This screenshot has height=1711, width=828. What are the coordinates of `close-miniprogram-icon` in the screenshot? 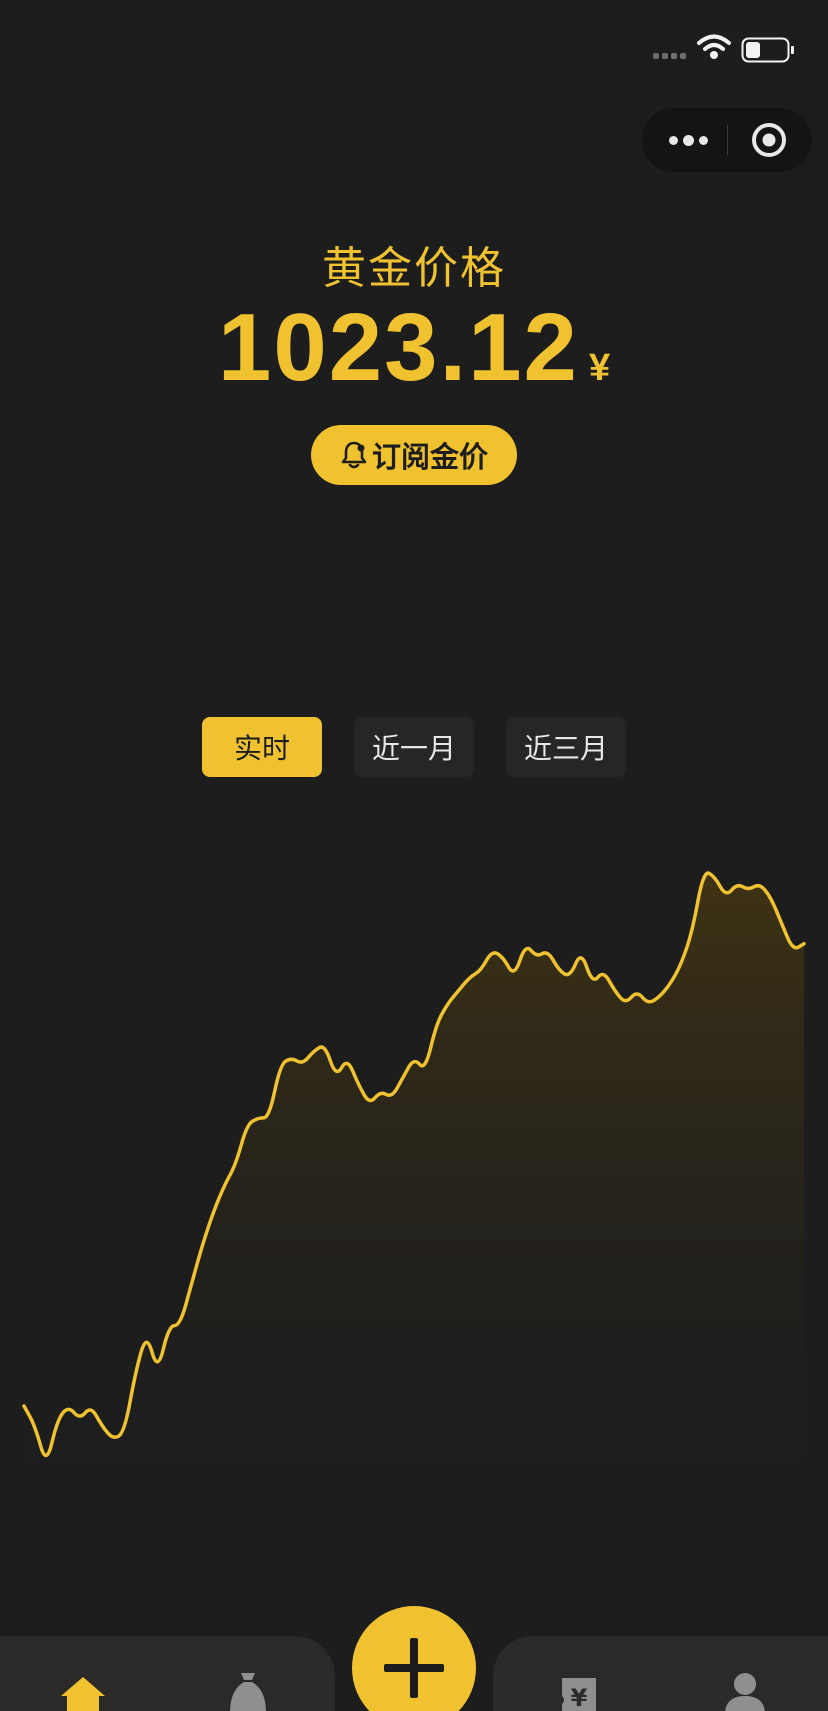 It's located at (769, 140).